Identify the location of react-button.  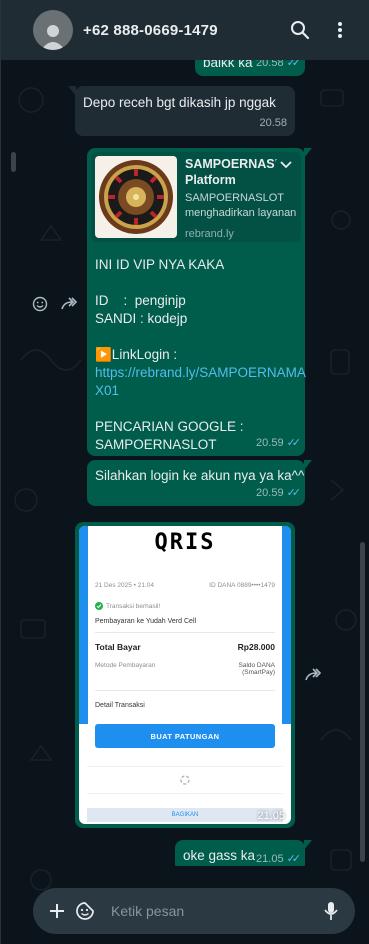
(40, 304).